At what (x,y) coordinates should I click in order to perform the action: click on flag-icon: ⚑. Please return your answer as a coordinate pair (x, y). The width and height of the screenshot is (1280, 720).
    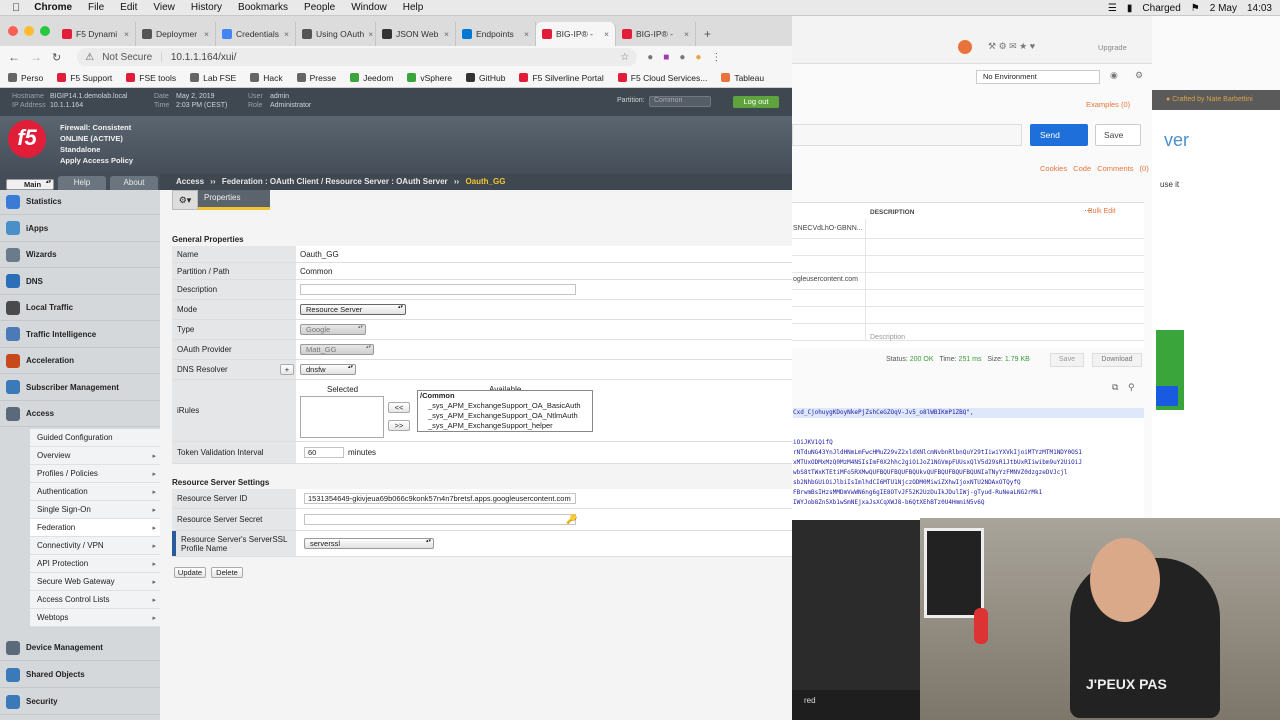
    Looking at the image, I should click on (1195, 8).